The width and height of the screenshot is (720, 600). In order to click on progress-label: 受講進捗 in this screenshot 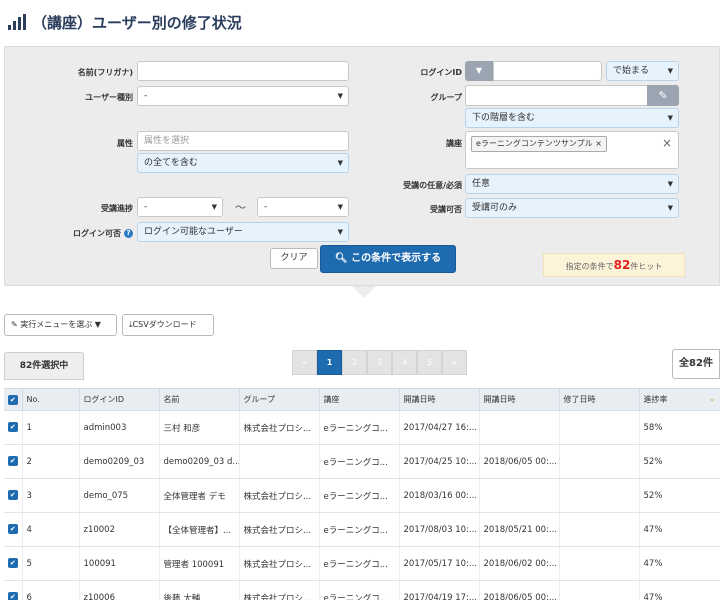, I will do `click(117, 208)`.